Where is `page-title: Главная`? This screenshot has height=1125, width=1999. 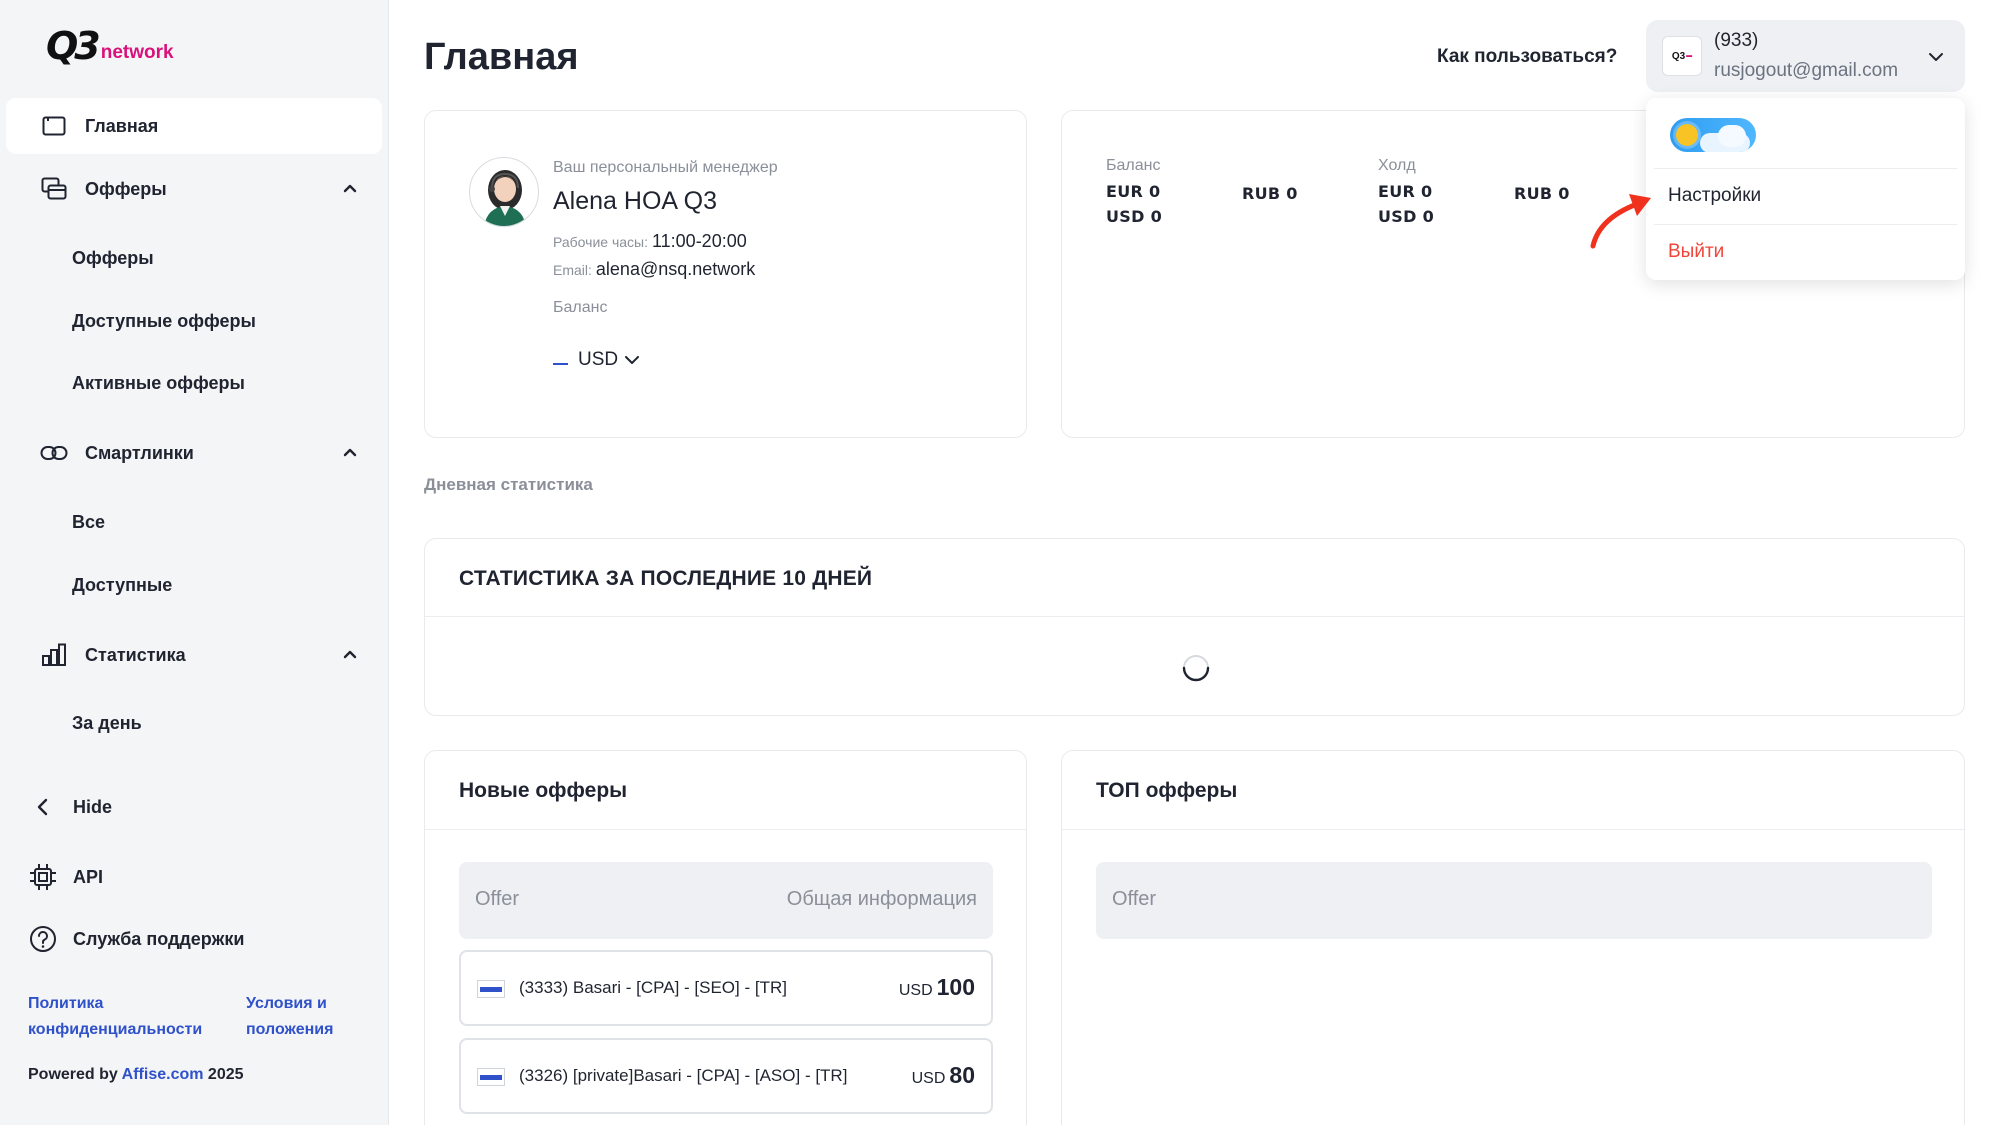
page-title: Главная is located at coordinates (501, 57).